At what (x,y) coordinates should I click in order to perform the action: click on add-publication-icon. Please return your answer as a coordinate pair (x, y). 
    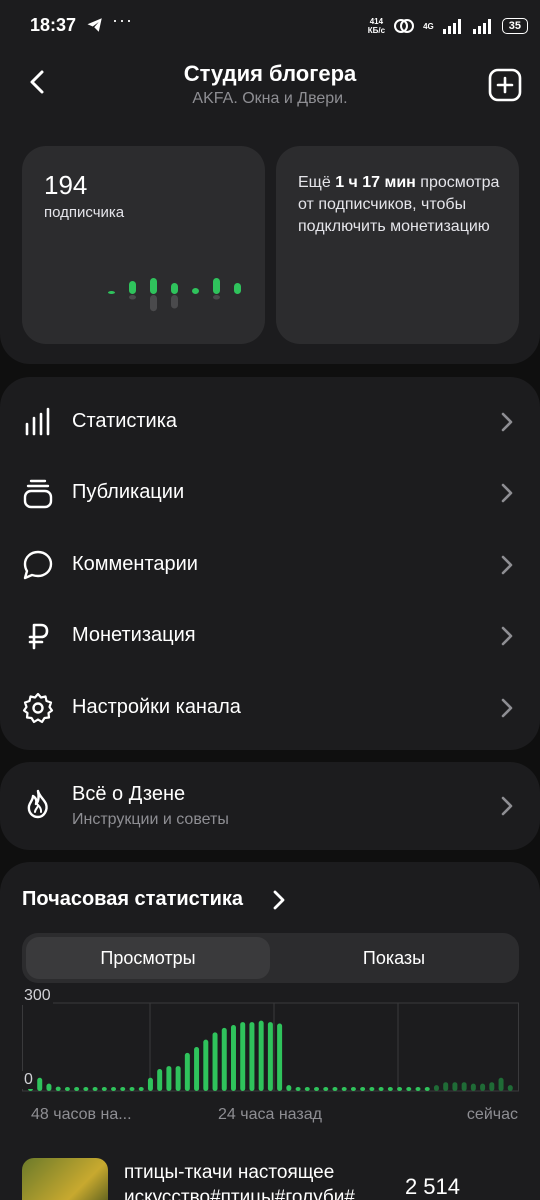
    Looking at the image, I should click on (505, 85).